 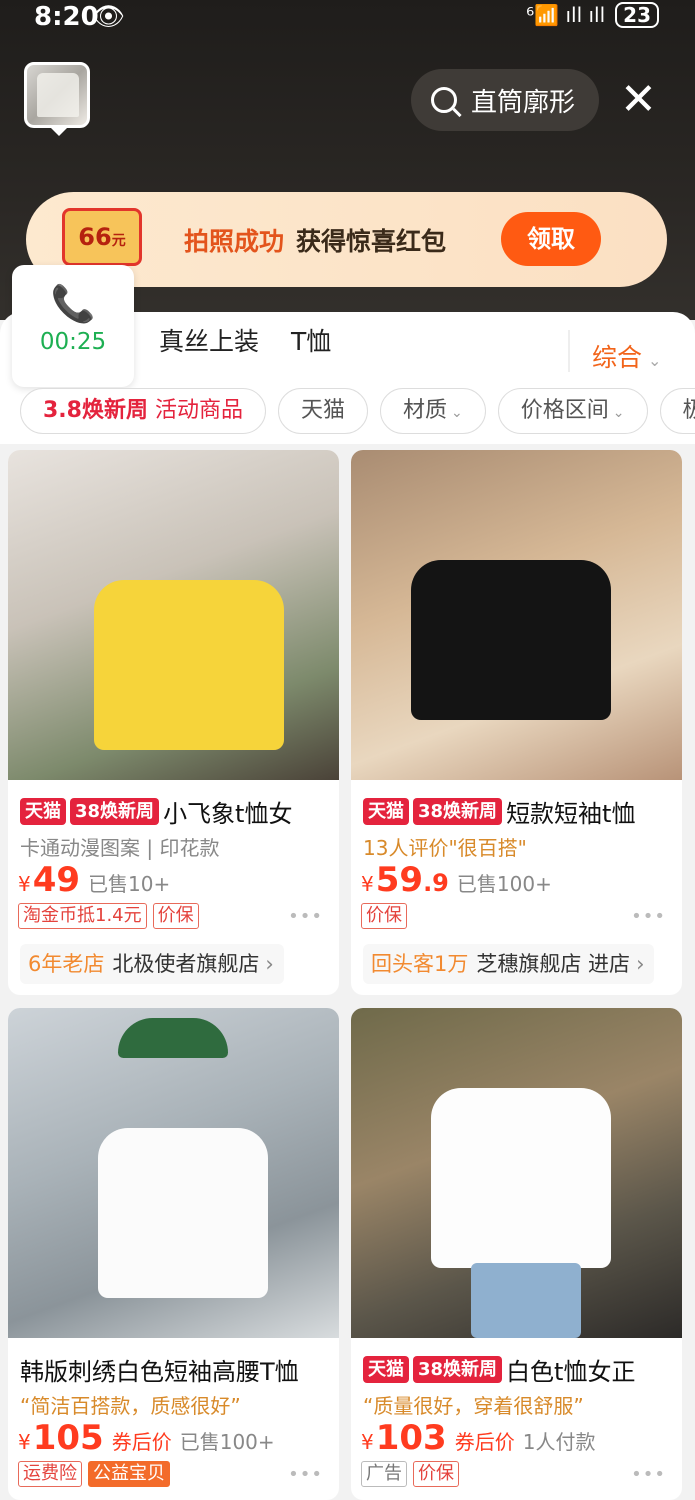 What do you see at coordinates (186, 964) in the screenshot?
I see `shop-name: 北极使者旗舰店` at bounding box center [186, 964].